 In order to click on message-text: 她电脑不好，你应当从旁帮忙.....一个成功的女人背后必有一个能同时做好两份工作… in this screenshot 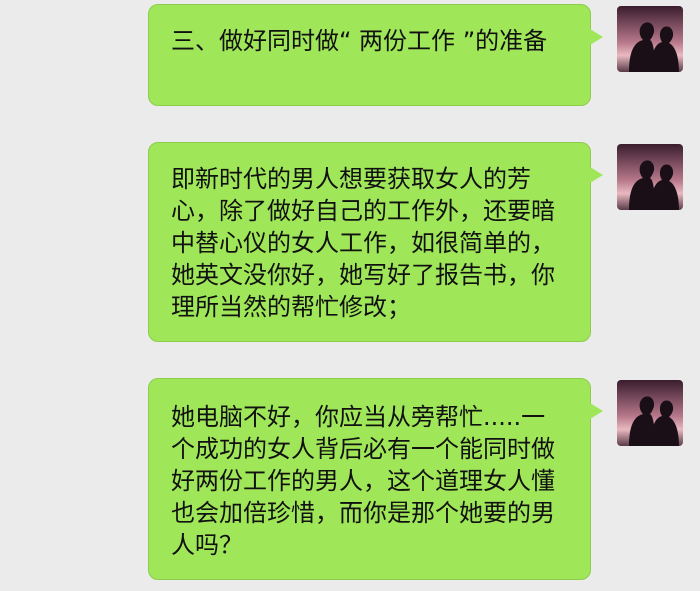, I will do `click(363, 481)`.